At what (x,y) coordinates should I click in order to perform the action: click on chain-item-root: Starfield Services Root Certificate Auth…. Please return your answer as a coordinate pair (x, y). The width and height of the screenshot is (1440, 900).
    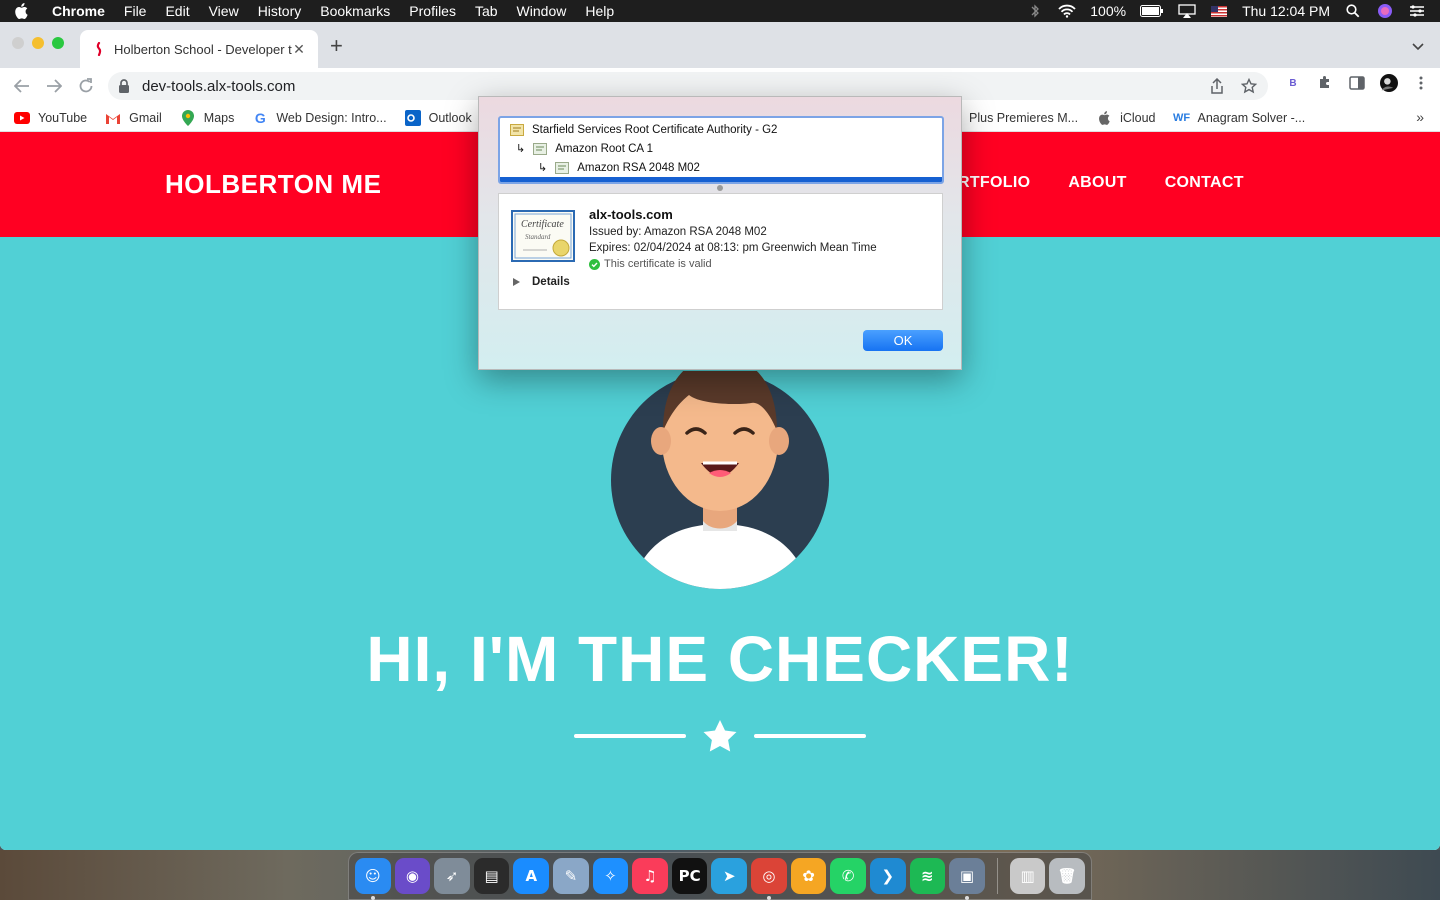
    Looking at the image, I should click on (643, 129).